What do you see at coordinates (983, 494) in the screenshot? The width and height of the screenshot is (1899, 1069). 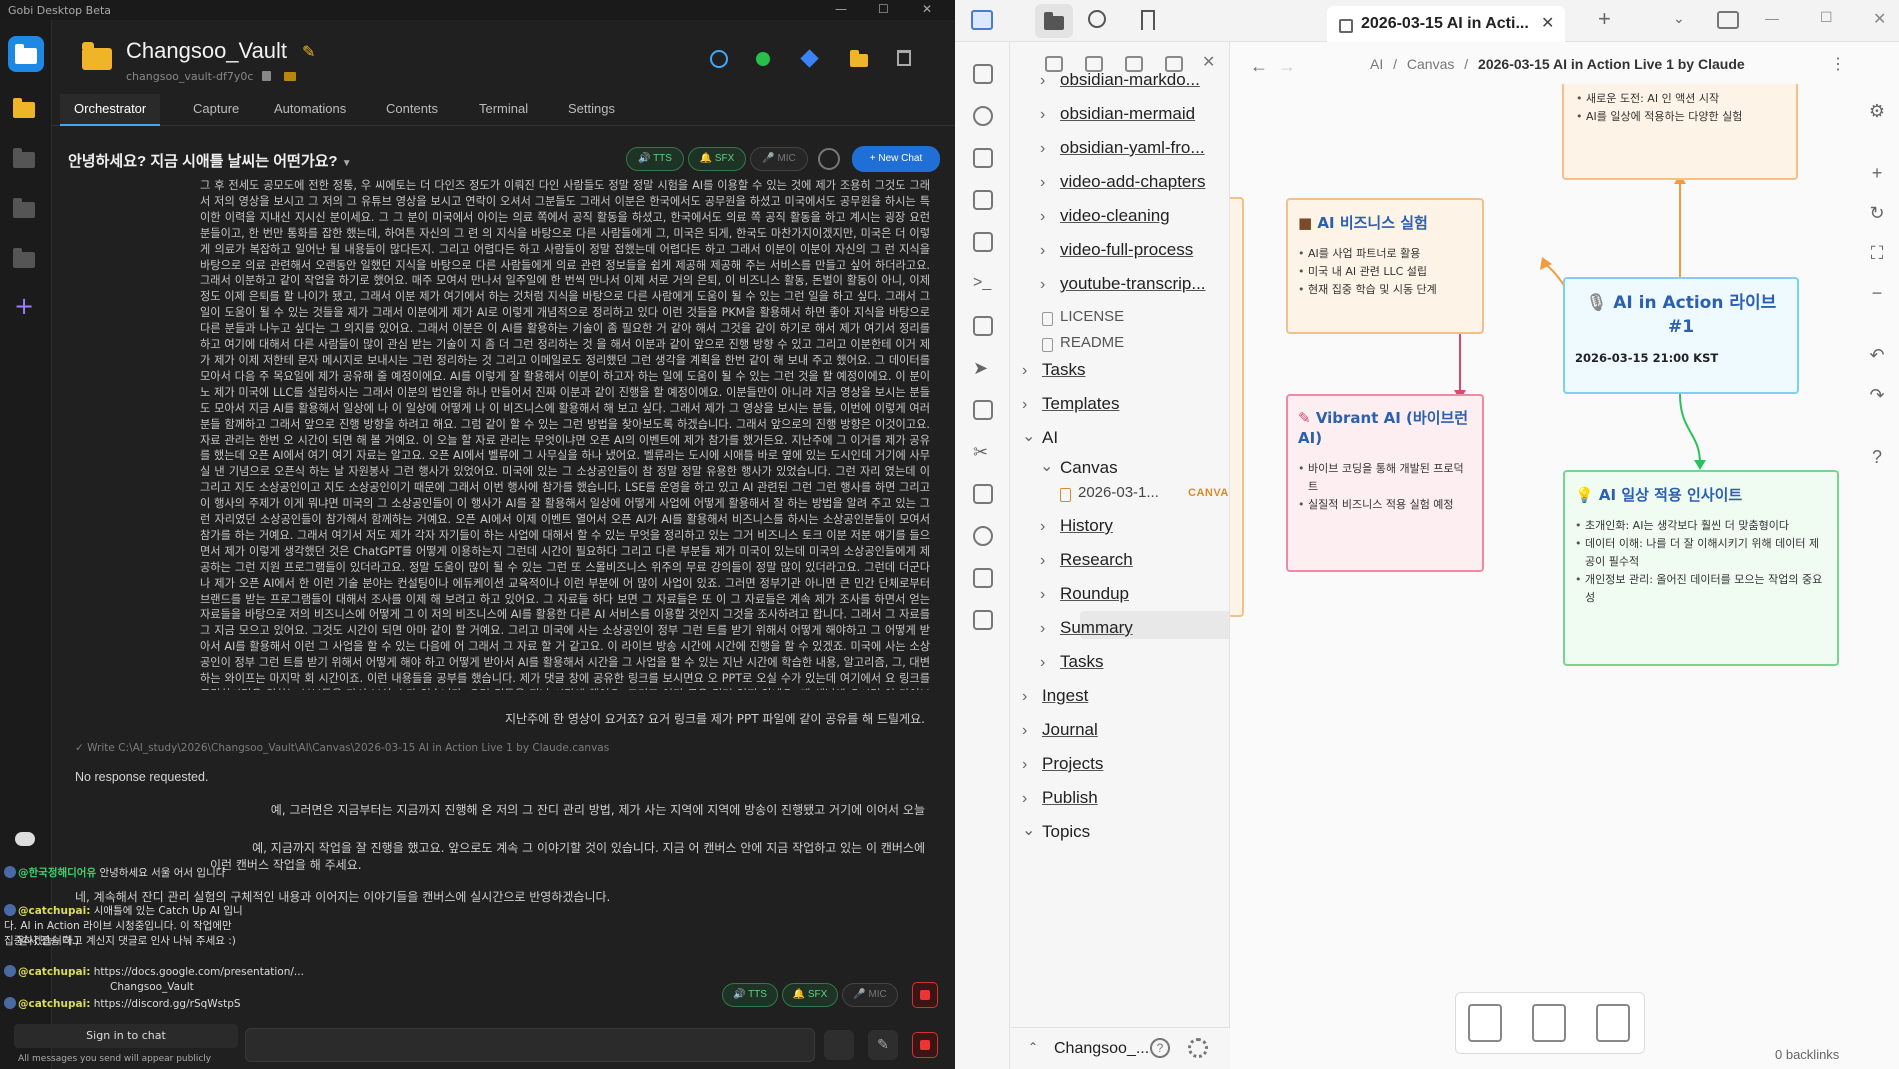 I see `download-icon` at bounding box center [983, 494].